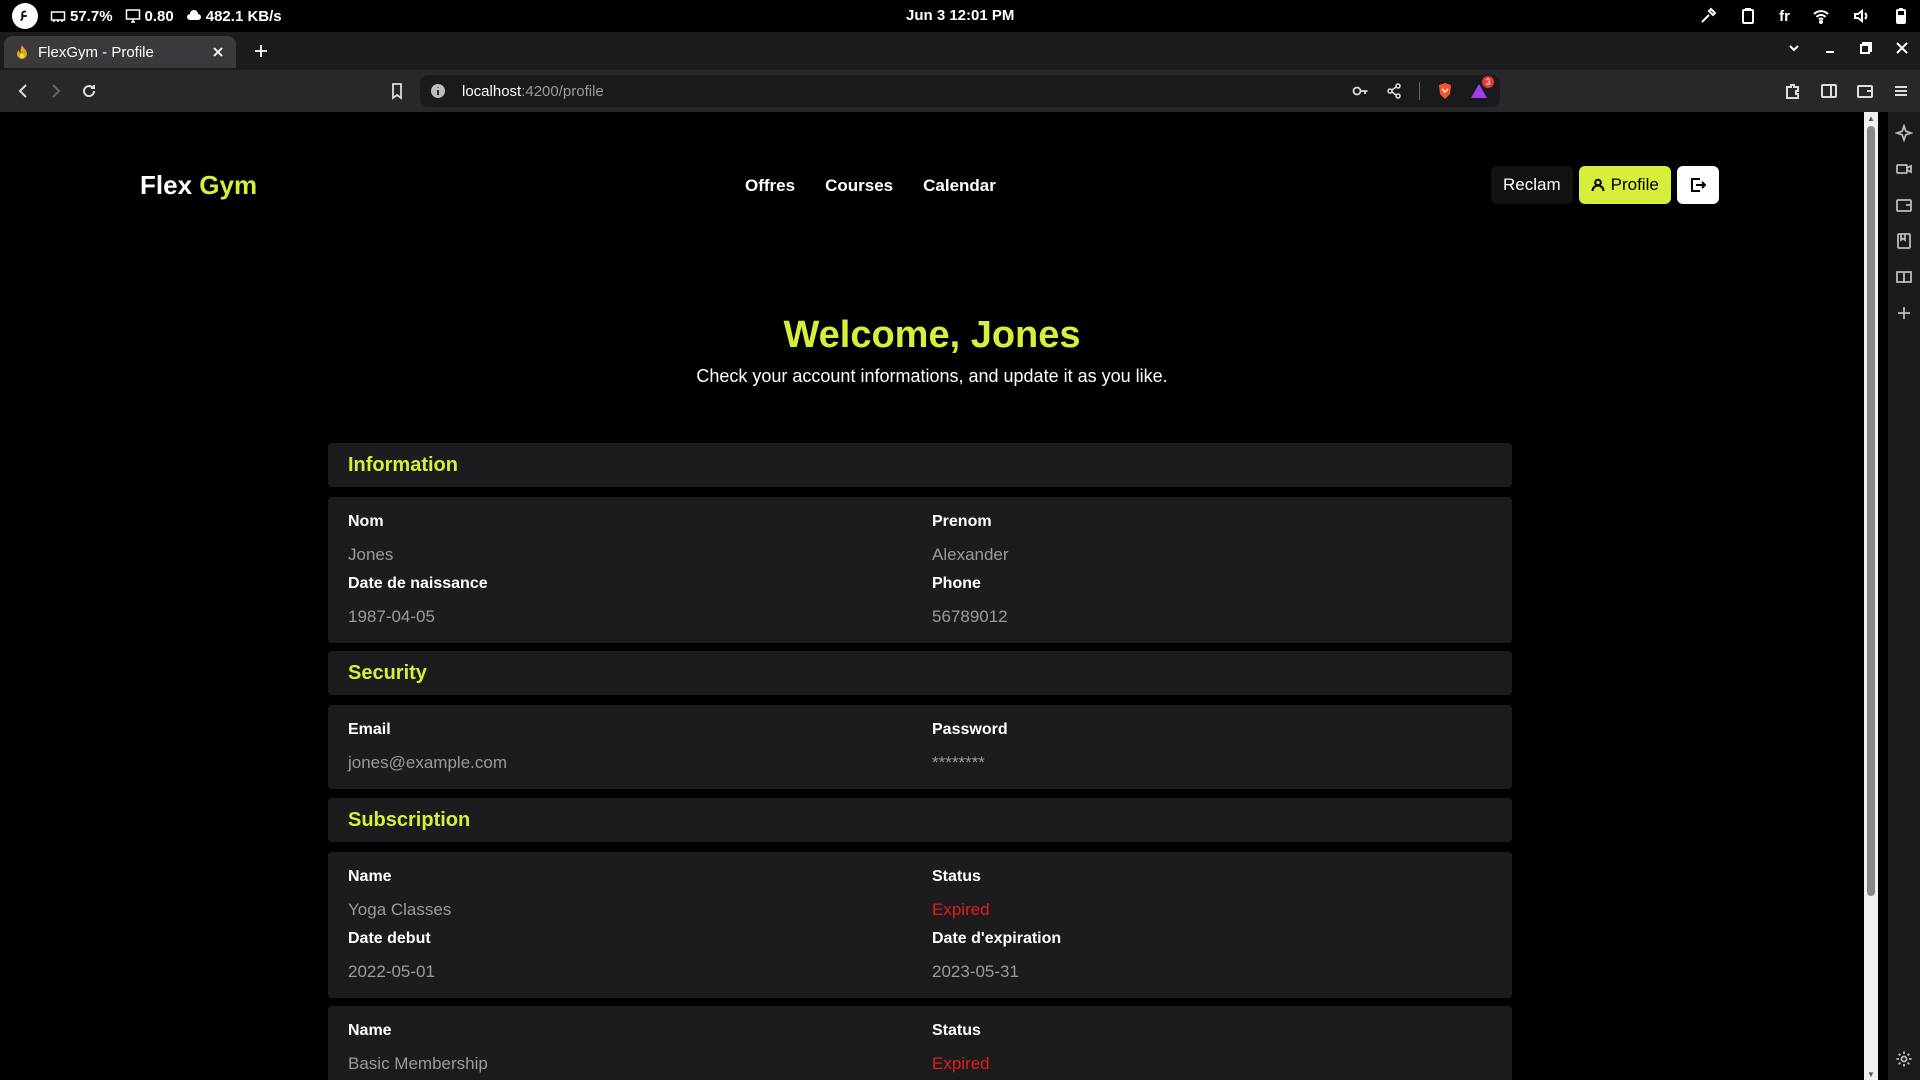 This screenshot has width=1920, height=1080. Describe the element at coordinates (958, 762) in the screenshot. I see `password-value: ********` at that location.